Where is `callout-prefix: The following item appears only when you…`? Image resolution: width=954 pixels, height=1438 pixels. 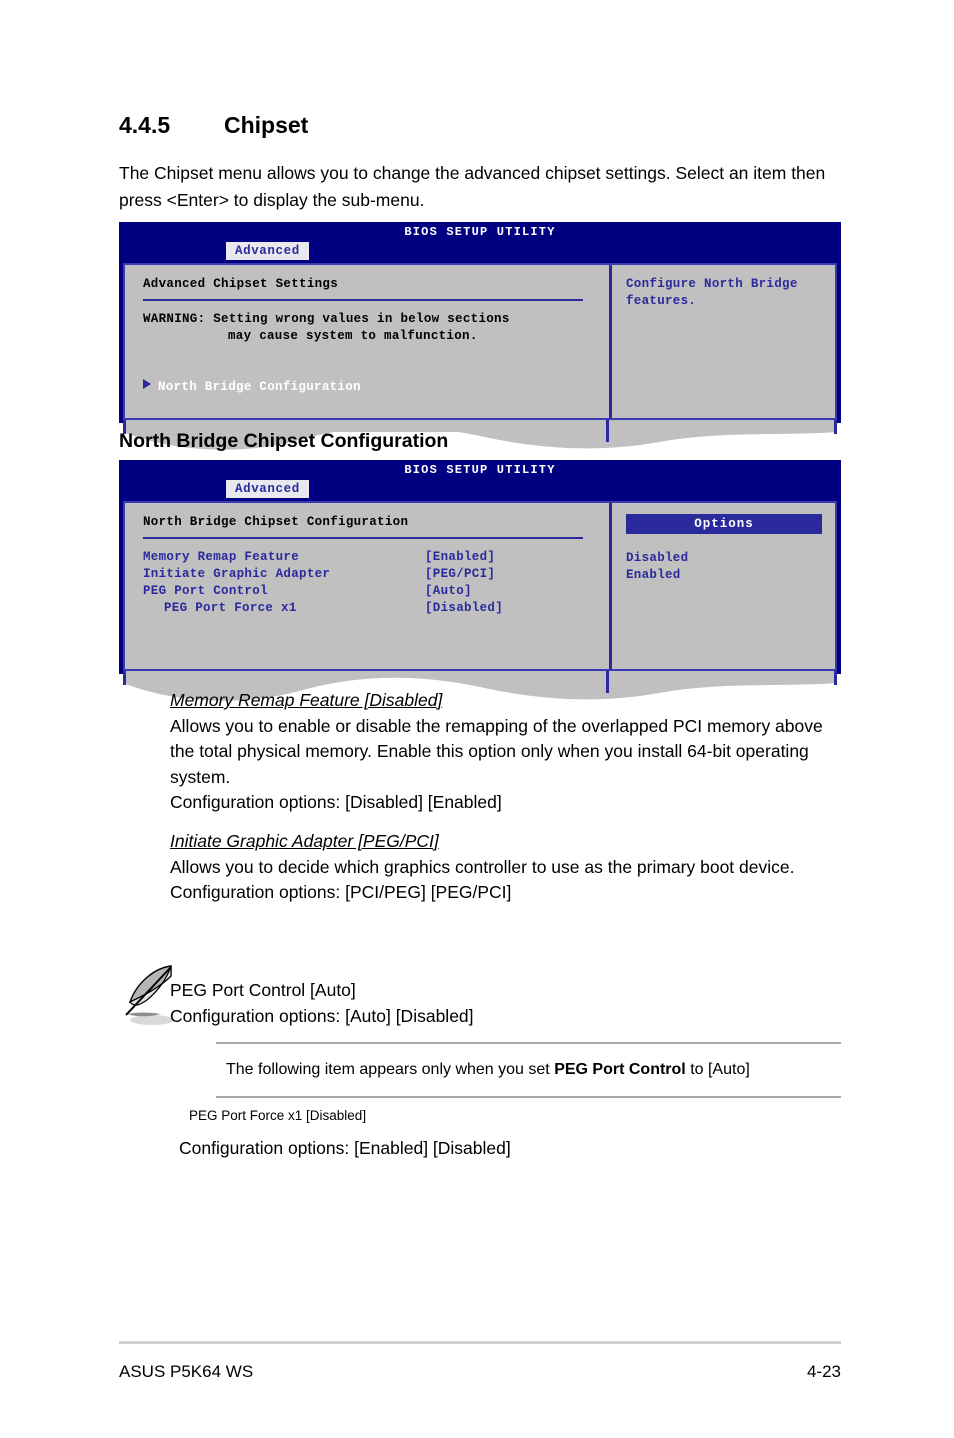 callout-prefix: The following item appears only when you… is located at coordinates (390, 1069).